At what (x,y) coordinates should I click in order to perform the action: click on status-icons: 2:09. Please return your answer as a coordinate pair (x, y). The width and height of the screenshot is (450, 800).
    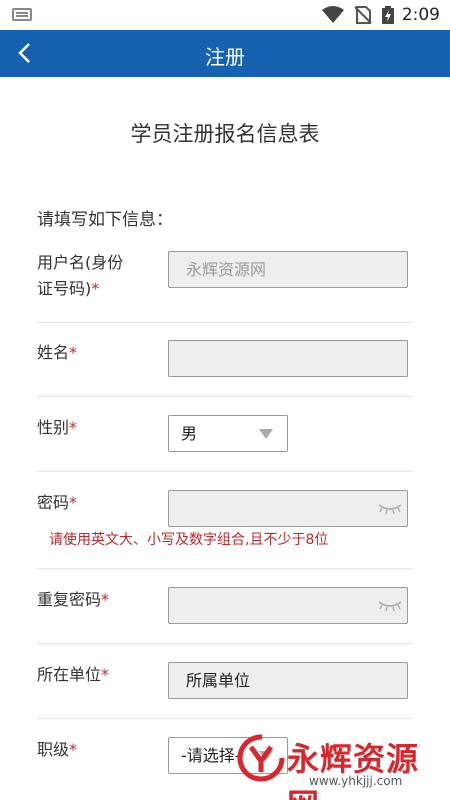
    Looking at the image, I should click on (380, 15).